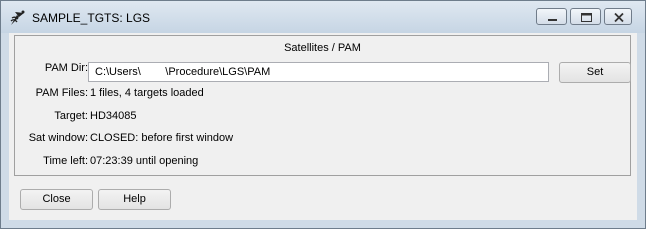  What do you see at coordinates (71, 116) in the screenshot?
I see `target-label: Target:` at bounding box center [71, 116].